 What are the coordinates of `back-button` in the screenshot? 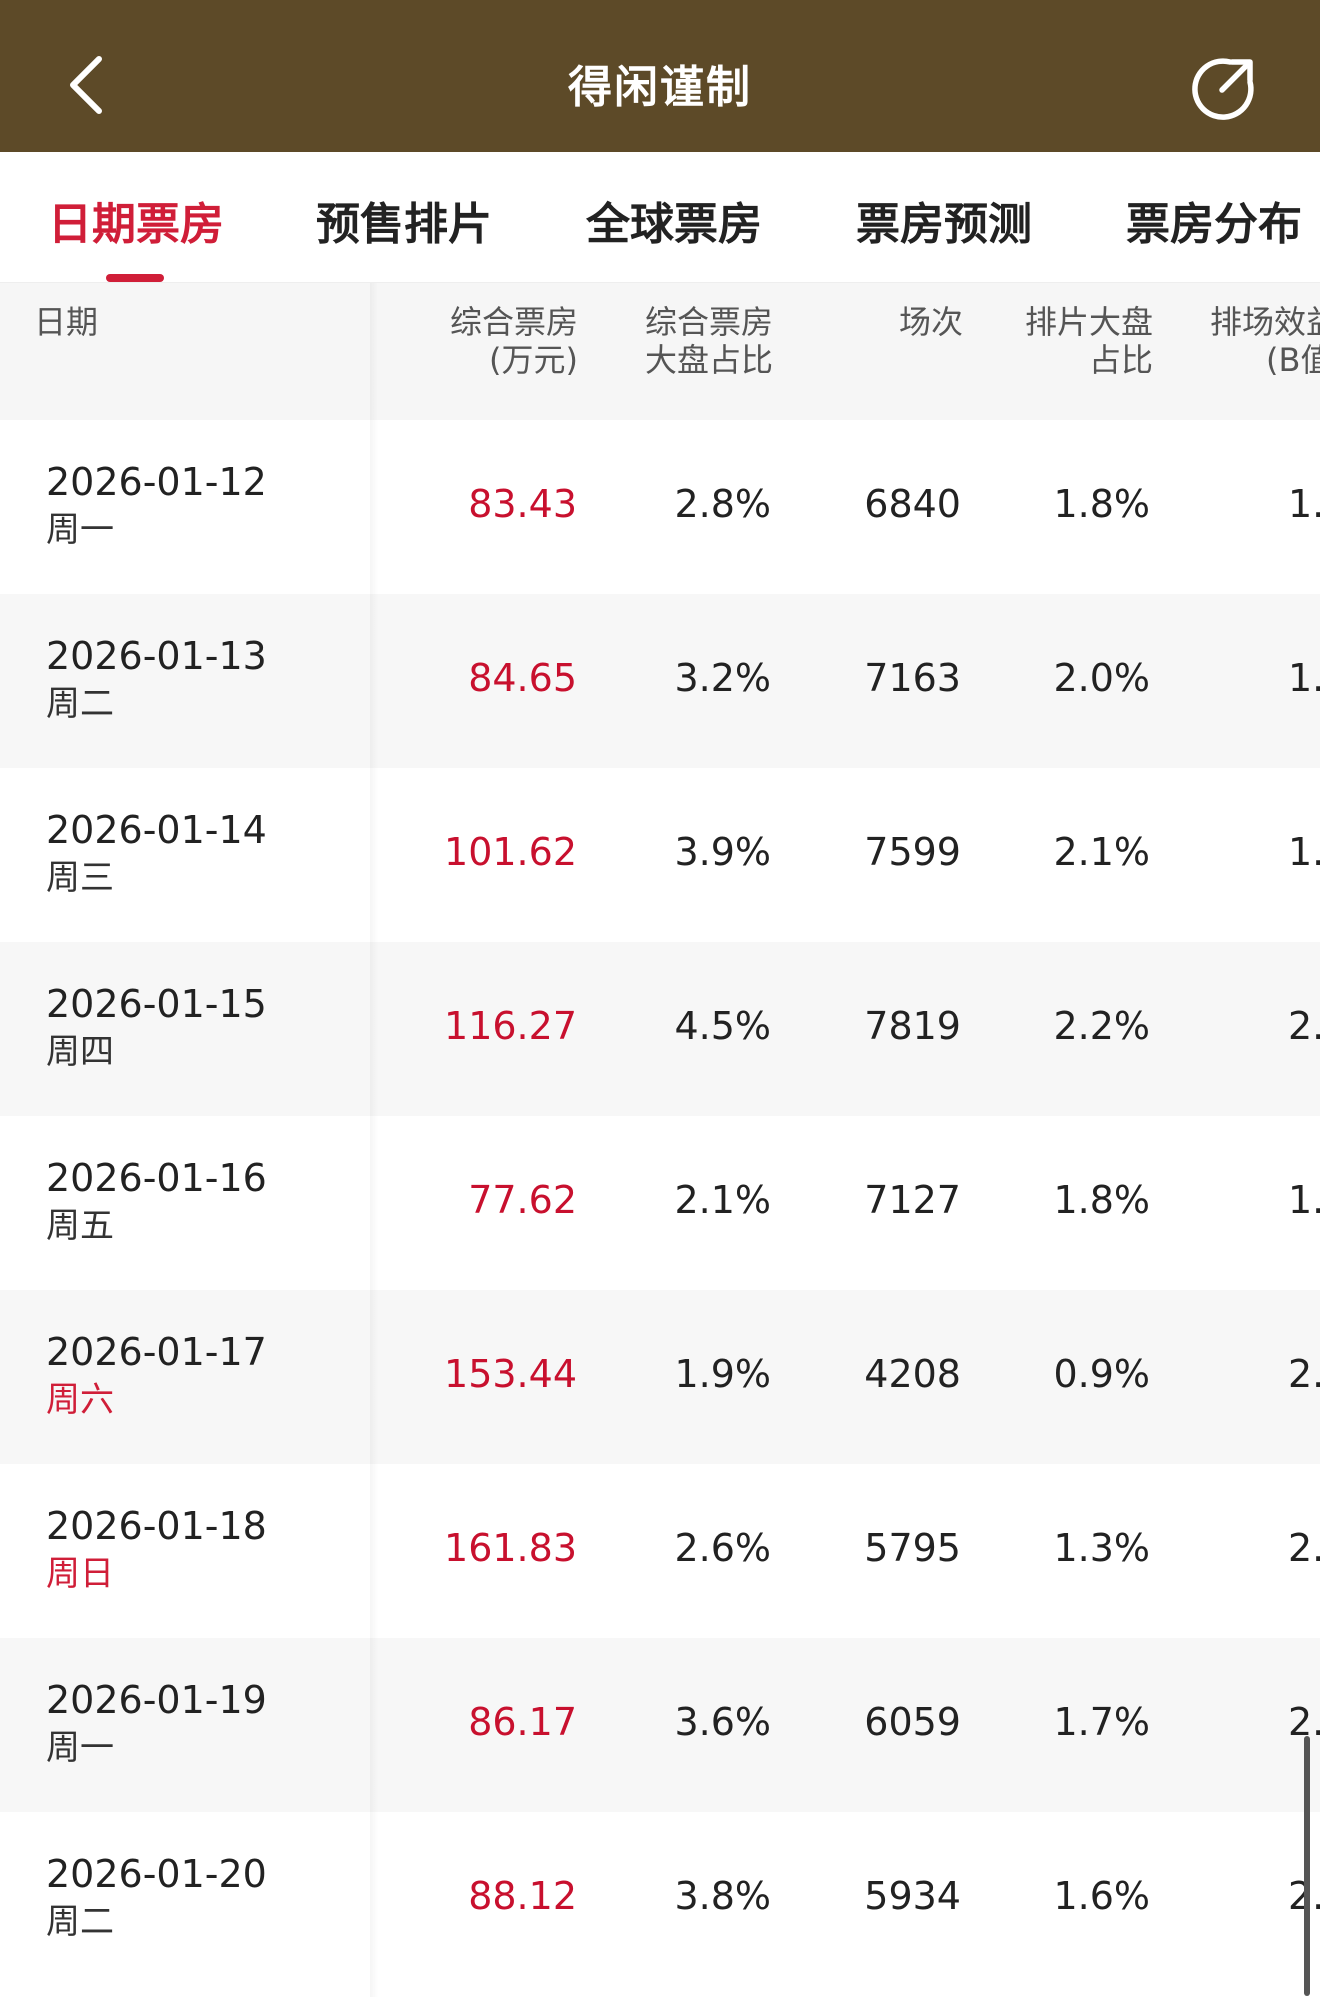 It's located at (87, 85).